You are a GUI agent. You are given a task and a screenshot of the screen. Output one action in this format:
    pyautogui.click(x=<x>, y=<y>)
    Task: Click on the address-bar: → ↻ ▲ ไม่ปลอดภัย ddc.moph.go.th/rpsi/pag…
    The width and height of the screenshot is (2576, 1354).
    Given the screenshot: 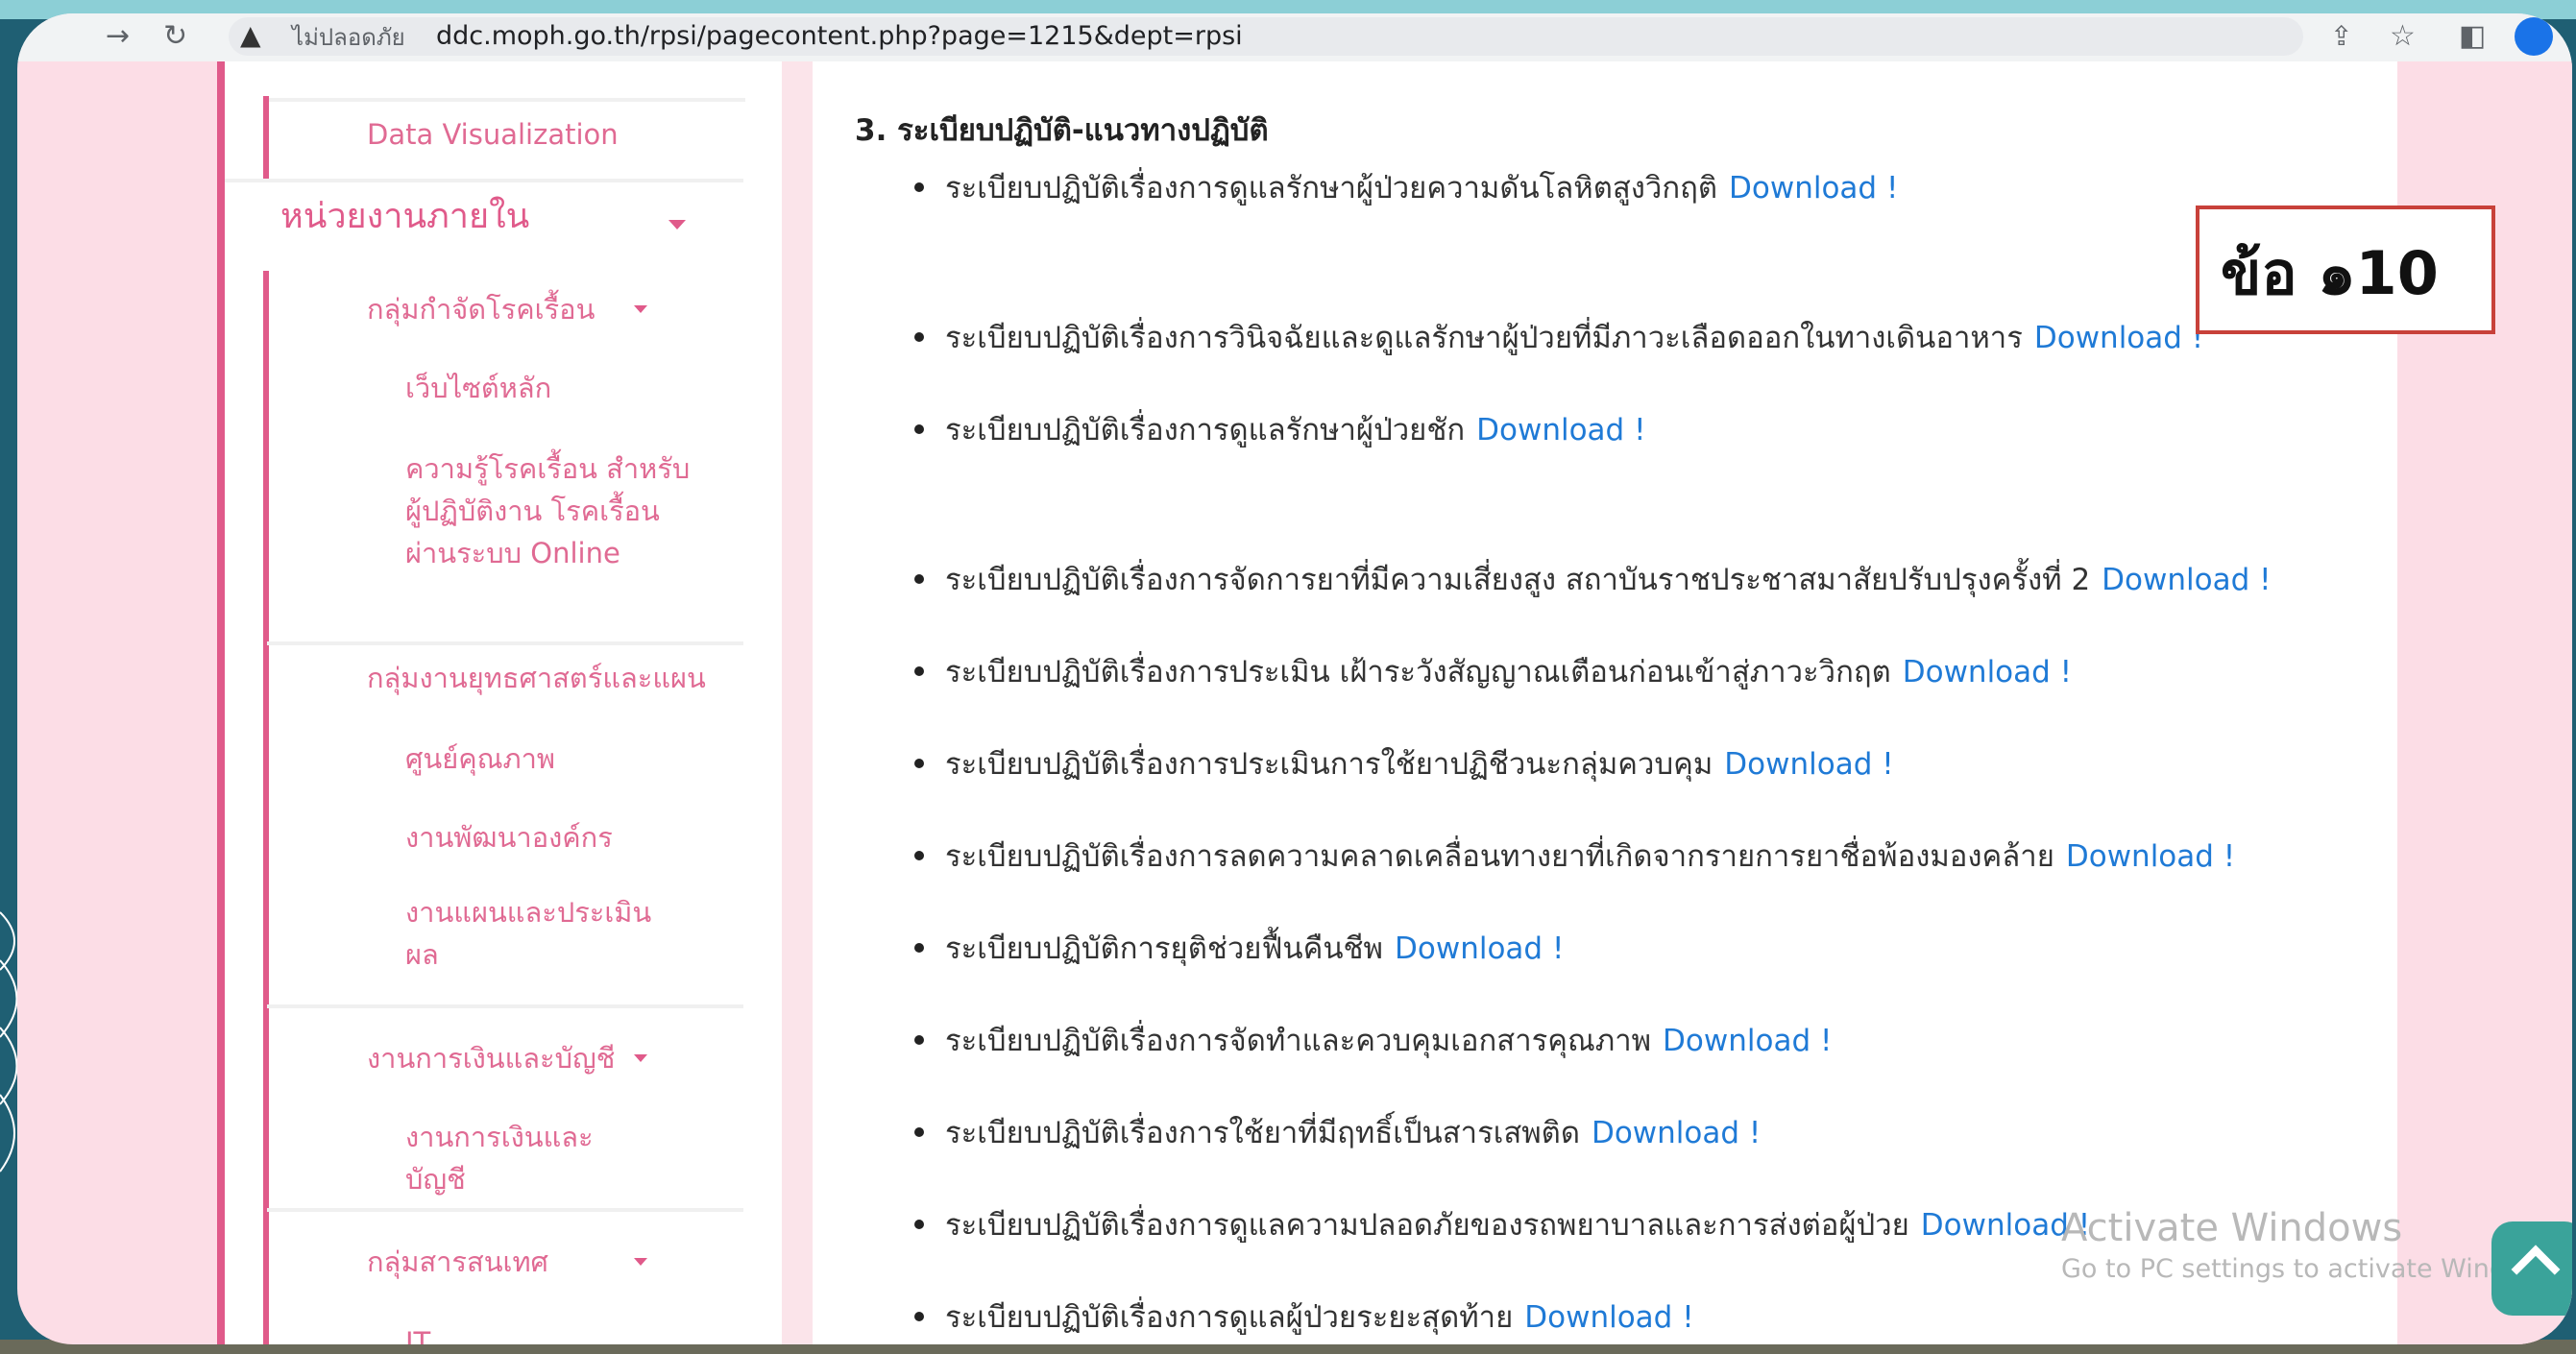 What is the action you would take?
    pyautogui.click(x=1294, y=37)
    